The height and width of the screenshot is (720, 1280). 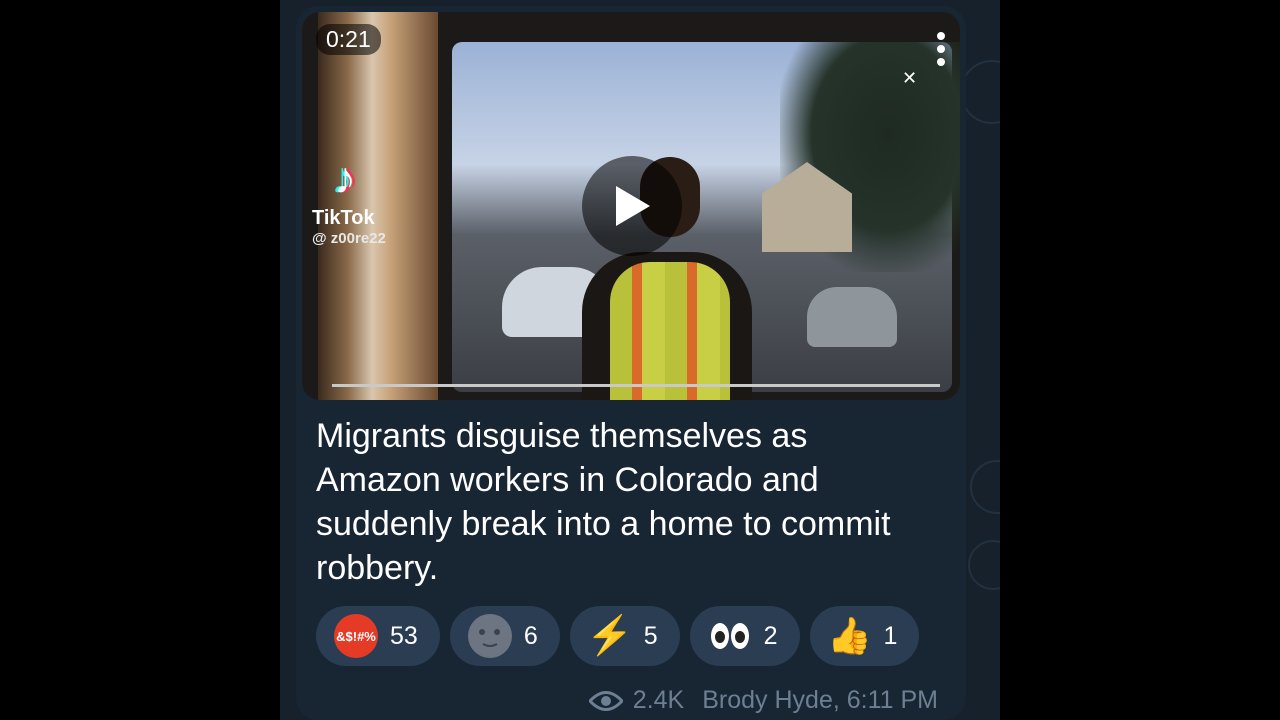 I want to click on tiktok-brand: TikTok, so click(x=343, y=218).